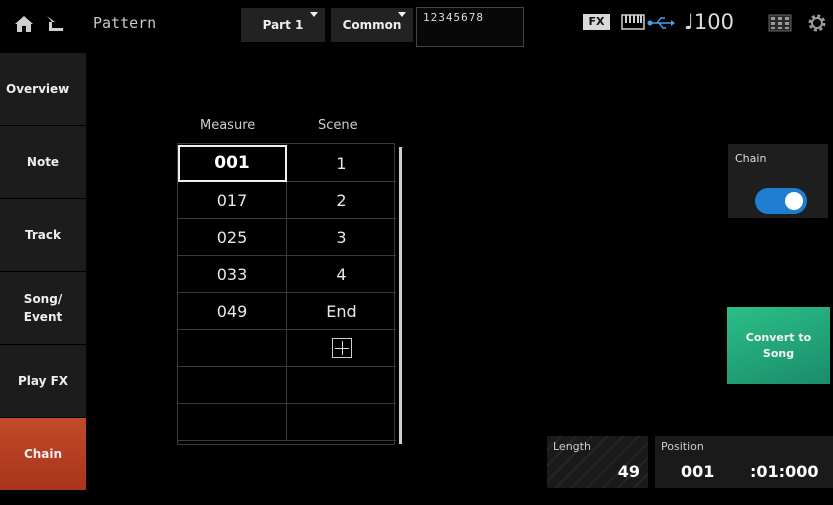 Image resolution: width=833 pixels, height=505 pixels. I want to click on add-scene-cell, so click(341, 348).